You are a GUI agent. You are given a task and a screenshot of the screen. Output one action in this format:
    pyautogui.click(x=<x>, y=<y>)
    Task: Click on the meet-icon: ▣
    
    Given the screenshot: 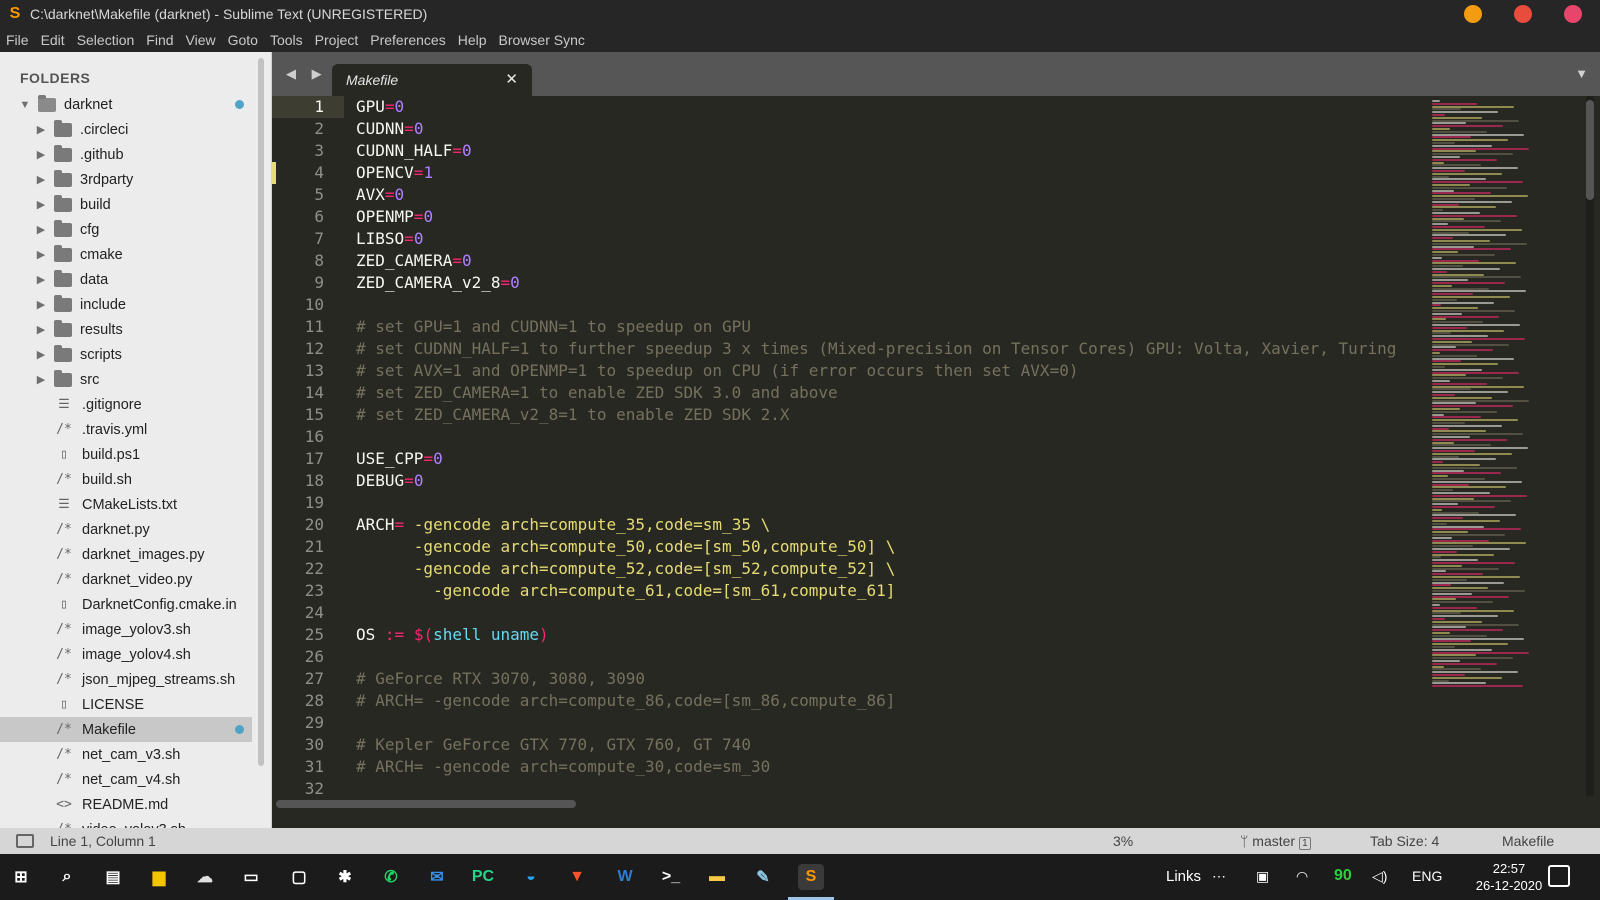 What is the action you would take?
    pyautogui.click(x=1262, y=876)
    